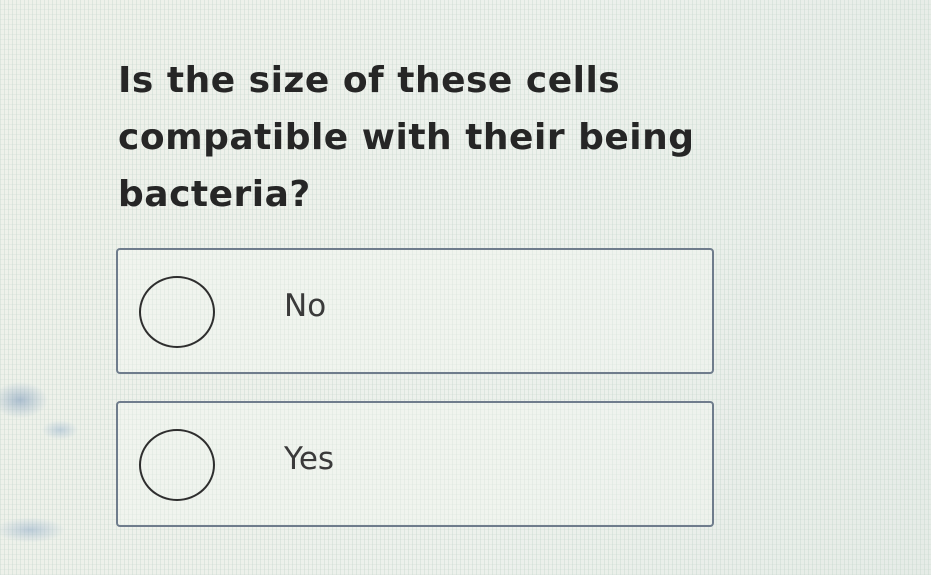  What do you see at coordinates (177, 312) in the screenshot?
I see `radio-button-no` at bounding box center [177, 312].